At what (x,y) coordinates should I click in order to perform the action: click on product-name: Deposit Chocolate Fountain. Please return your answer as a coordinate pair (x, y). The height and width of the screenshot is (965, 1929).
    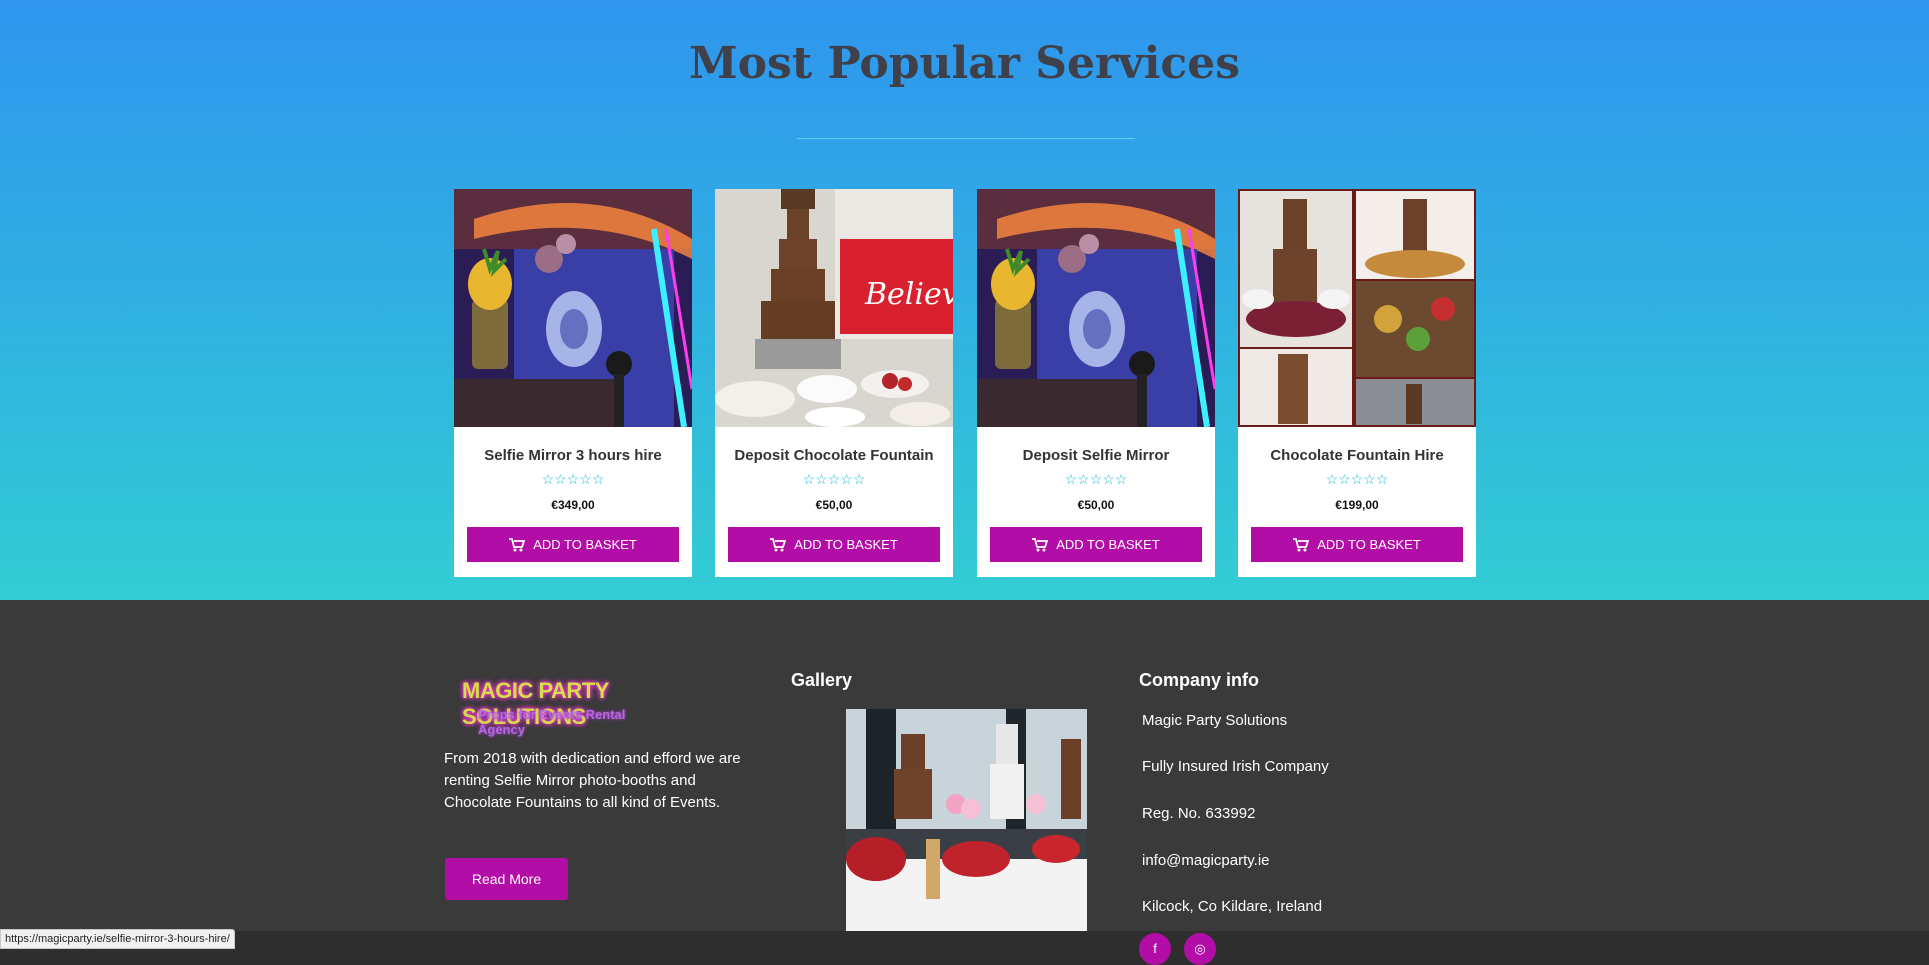
    Looking at the image, I should click on (834, 455).